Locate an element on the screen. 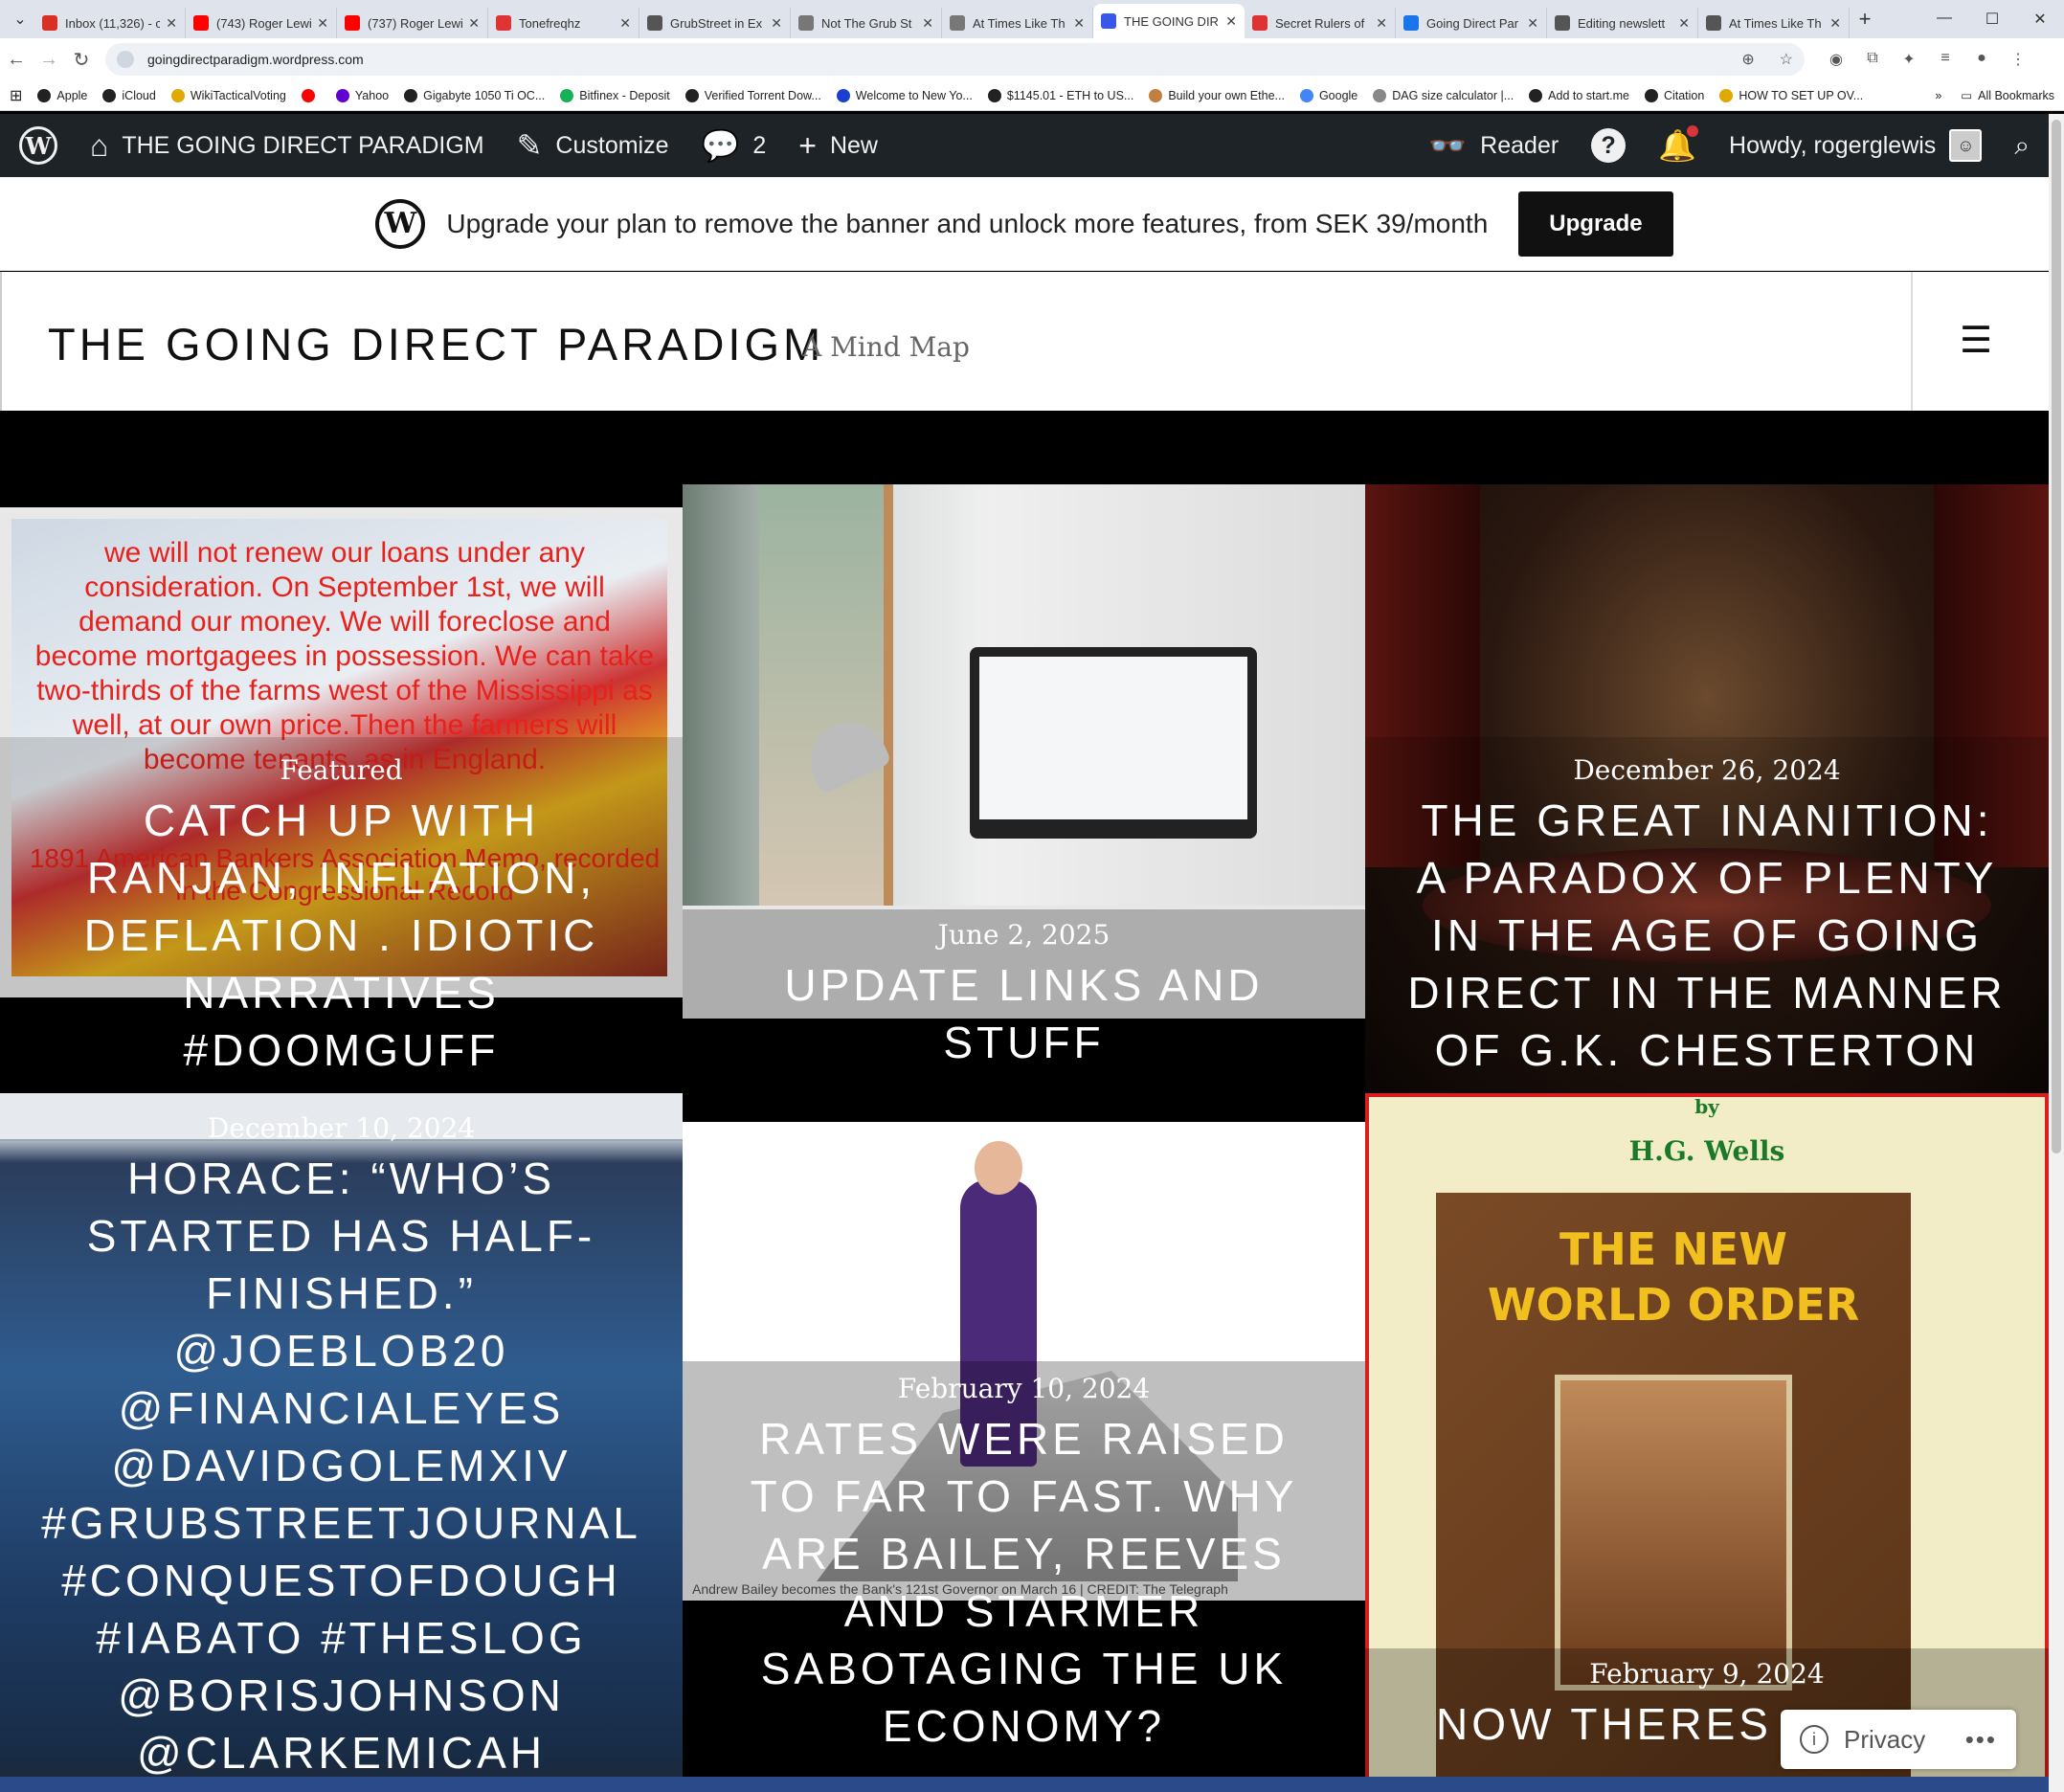 The height and width of the screenshot is (1792, 2064). tab-favicon-icon is located at coordinates (958, 23).